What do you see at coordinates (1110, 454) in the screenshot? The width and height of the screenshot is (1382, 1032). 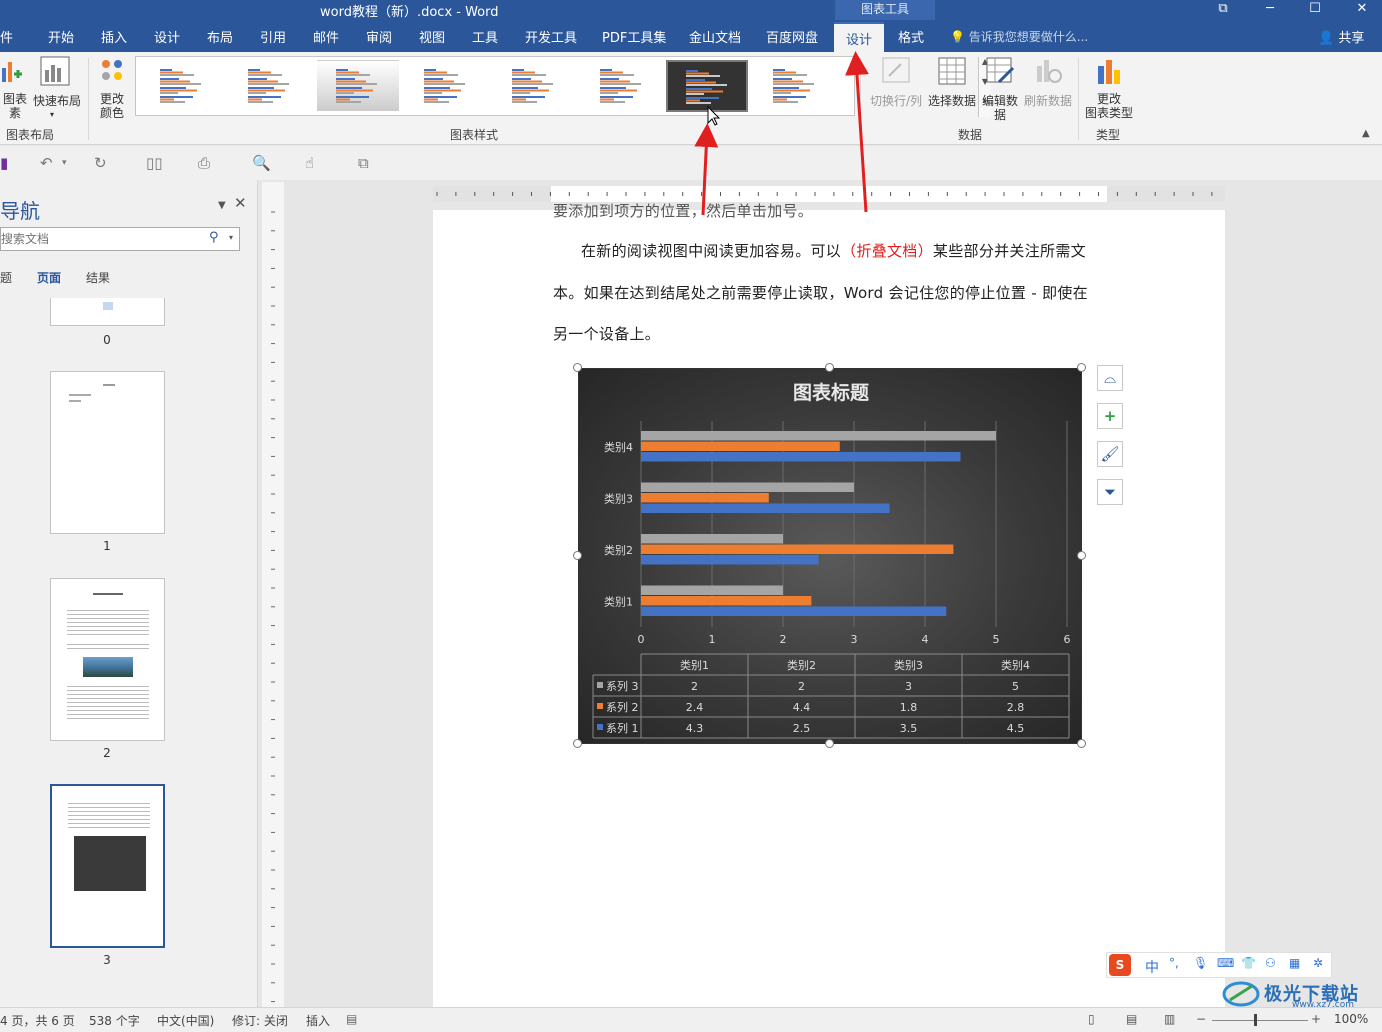 I see `chart-styles-brush-icon: 🖌` at bounding box center [1110, 454].